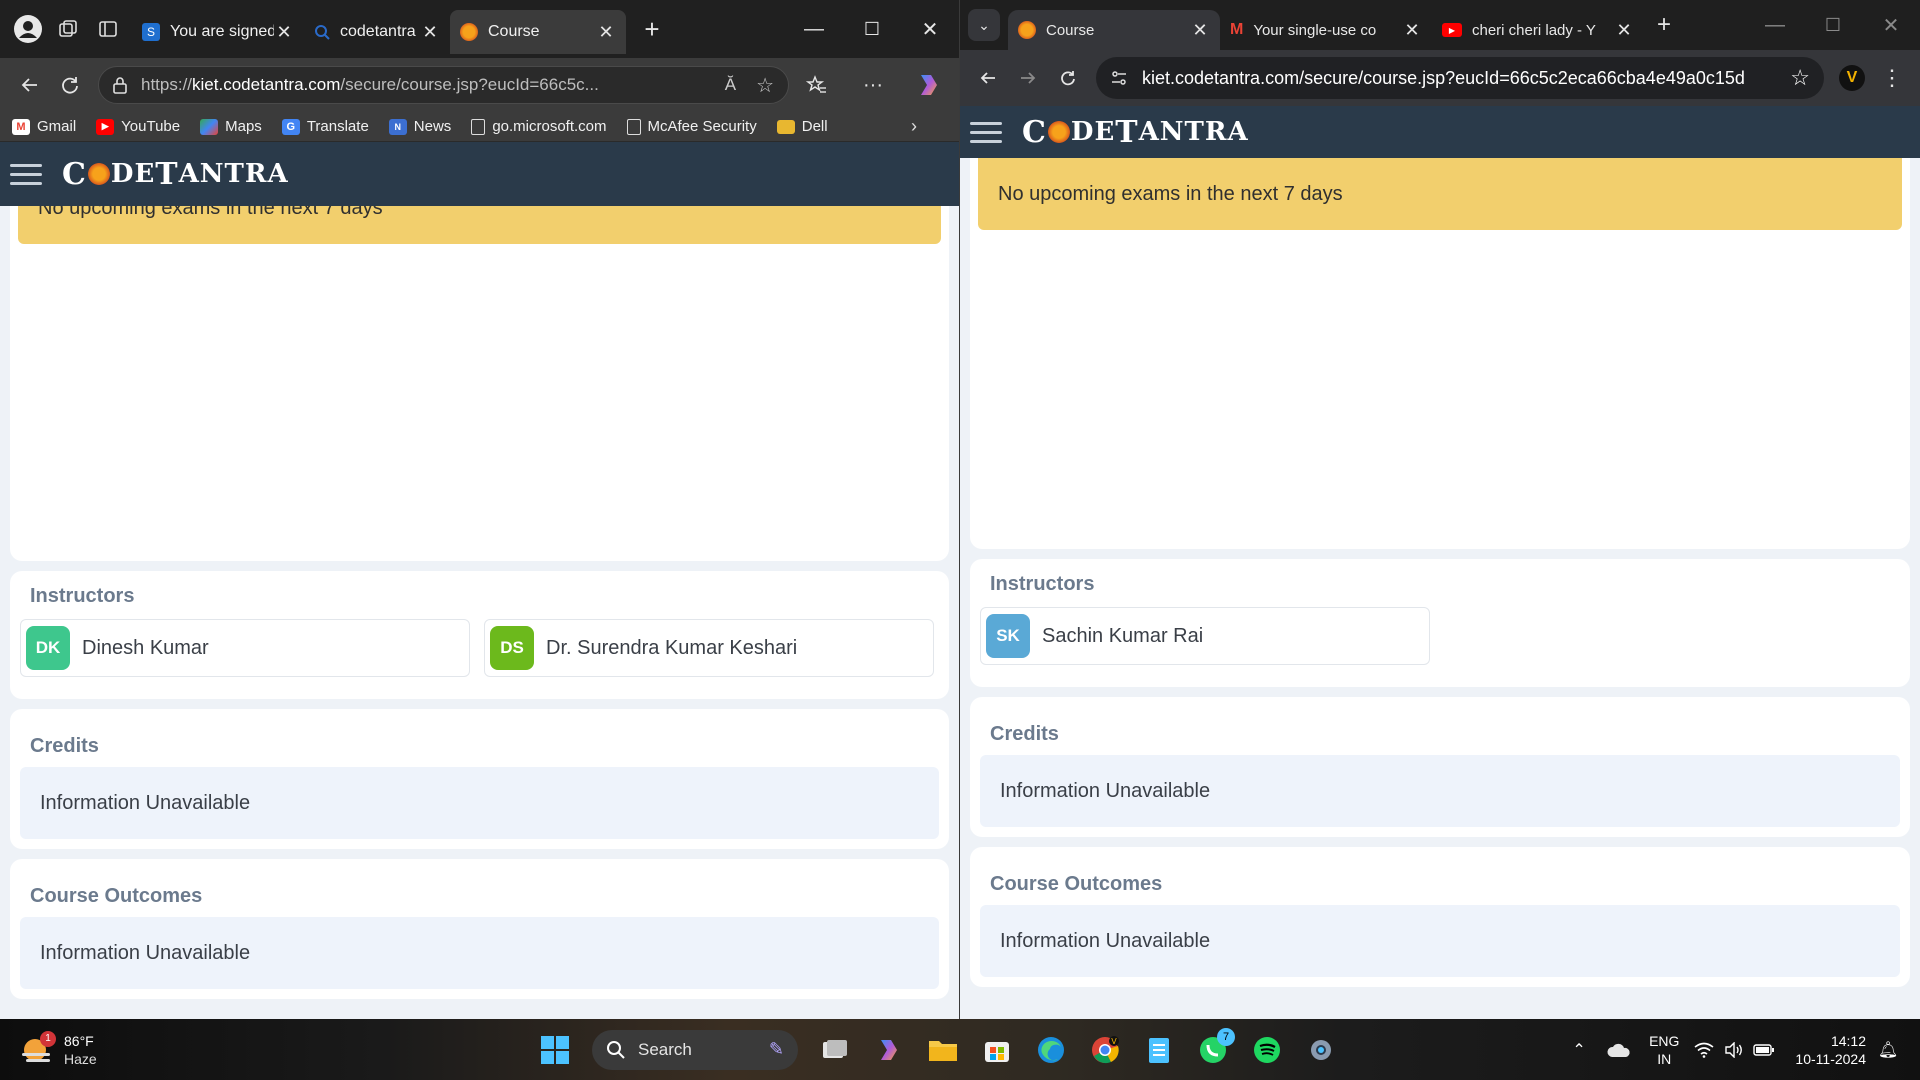 The height and width of the screenshot is (1080, 1920). Describe the element at coordinates (943, 1050) in the screenshot. I see `file-explorer-icon` at that location.